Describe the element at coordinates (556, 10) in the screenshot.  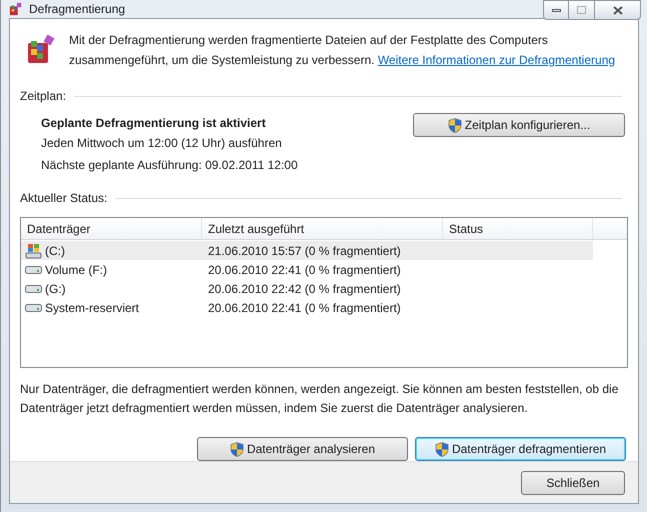
I see `minimize-button` at that location.